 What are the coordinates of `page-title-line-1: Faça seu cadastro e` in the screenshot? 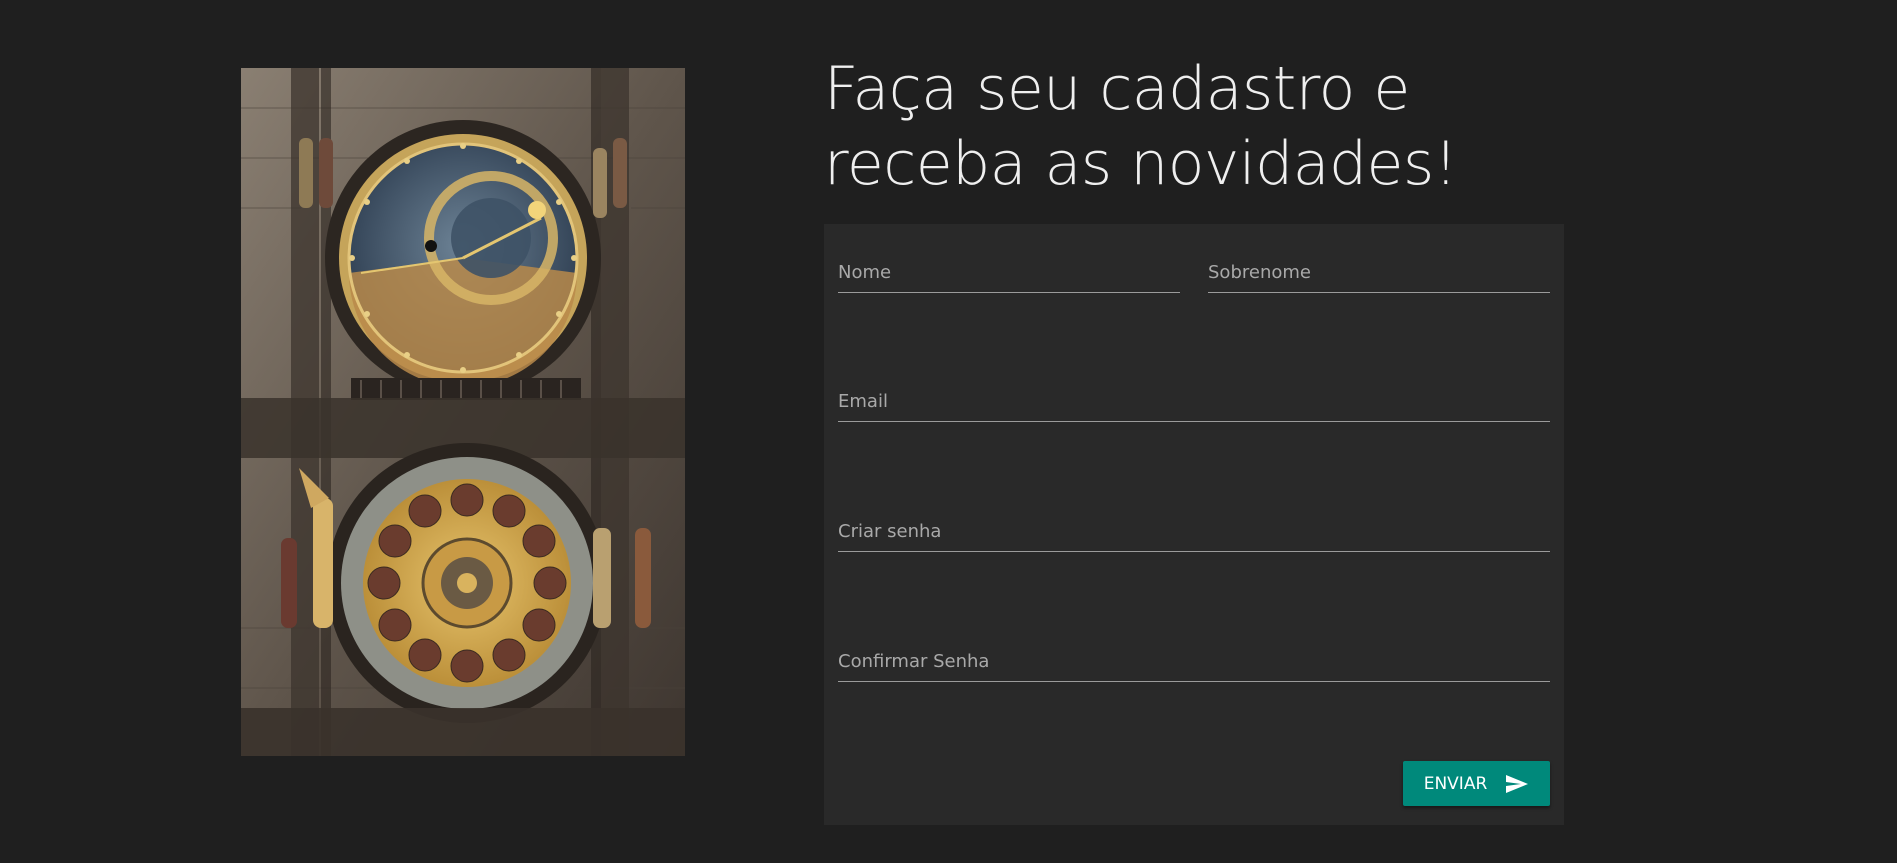 It's located at (1117, 89).